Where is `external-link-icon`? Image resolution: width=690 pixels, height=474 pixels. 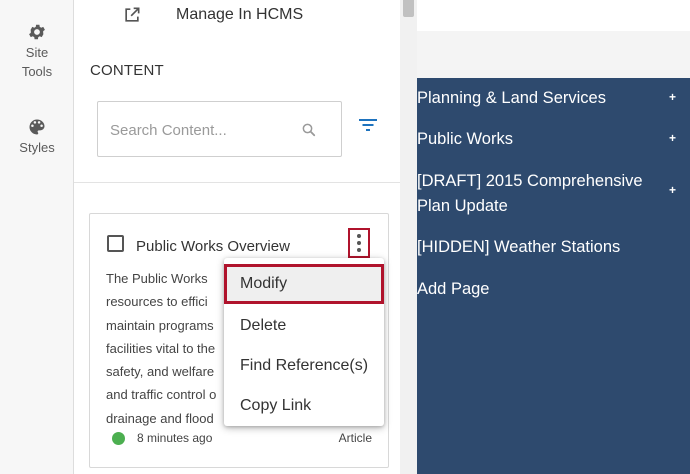 external-link-icon is located at coordinates (132, 14).